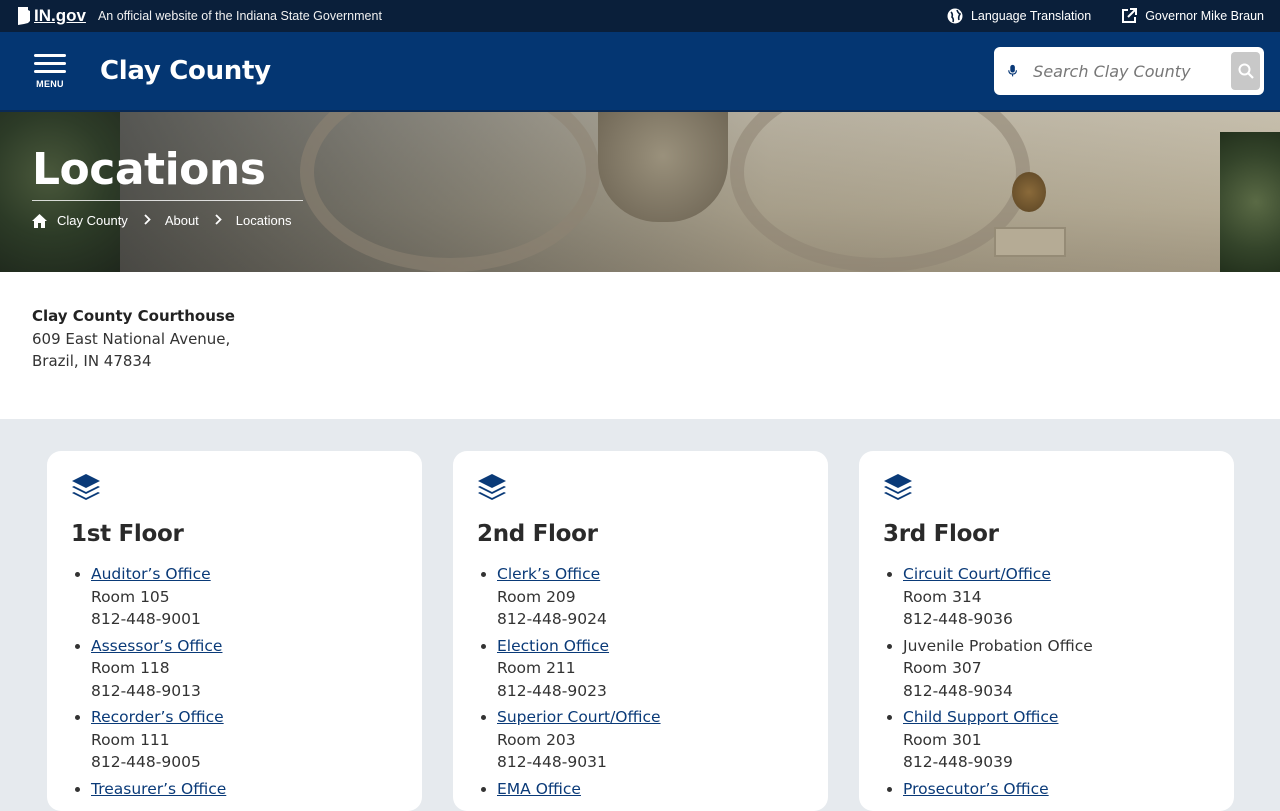 This screenshot has height=811, width=1280. What do you see at coordinates (1029, 192) in the screenshot?
I see `hero-medallion` at bounding box center [1029, 192].